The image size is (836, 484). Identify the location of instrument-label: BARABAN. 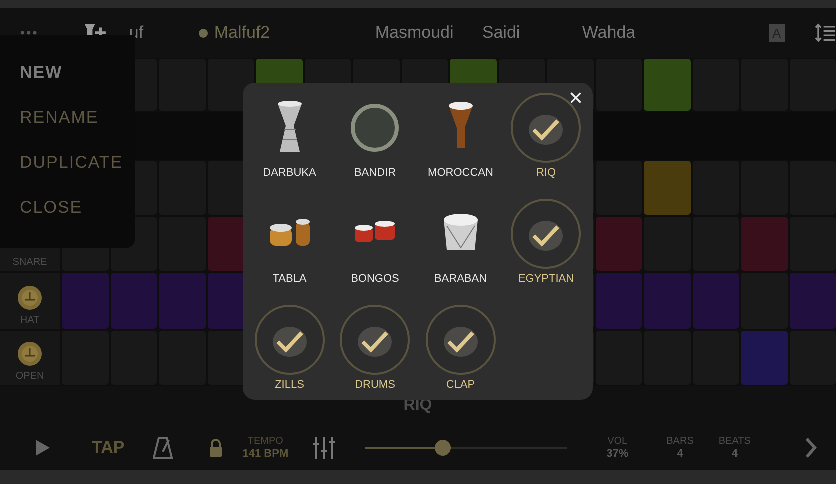
(461, 279).